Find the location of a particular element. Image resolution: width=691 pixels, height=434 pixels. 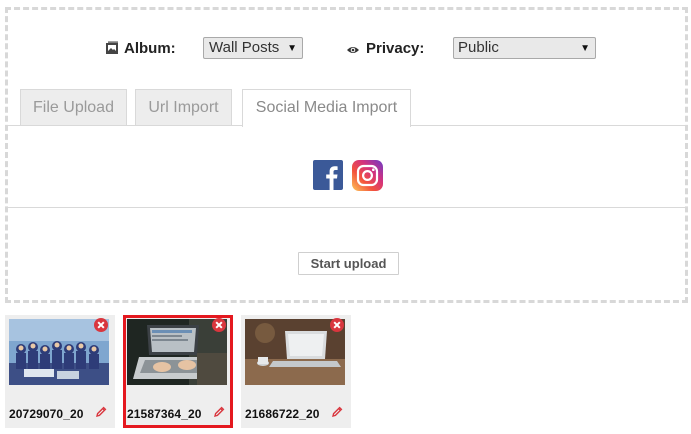

thumbnail-card: 20729070_20 is located at coordinates (60, 371).